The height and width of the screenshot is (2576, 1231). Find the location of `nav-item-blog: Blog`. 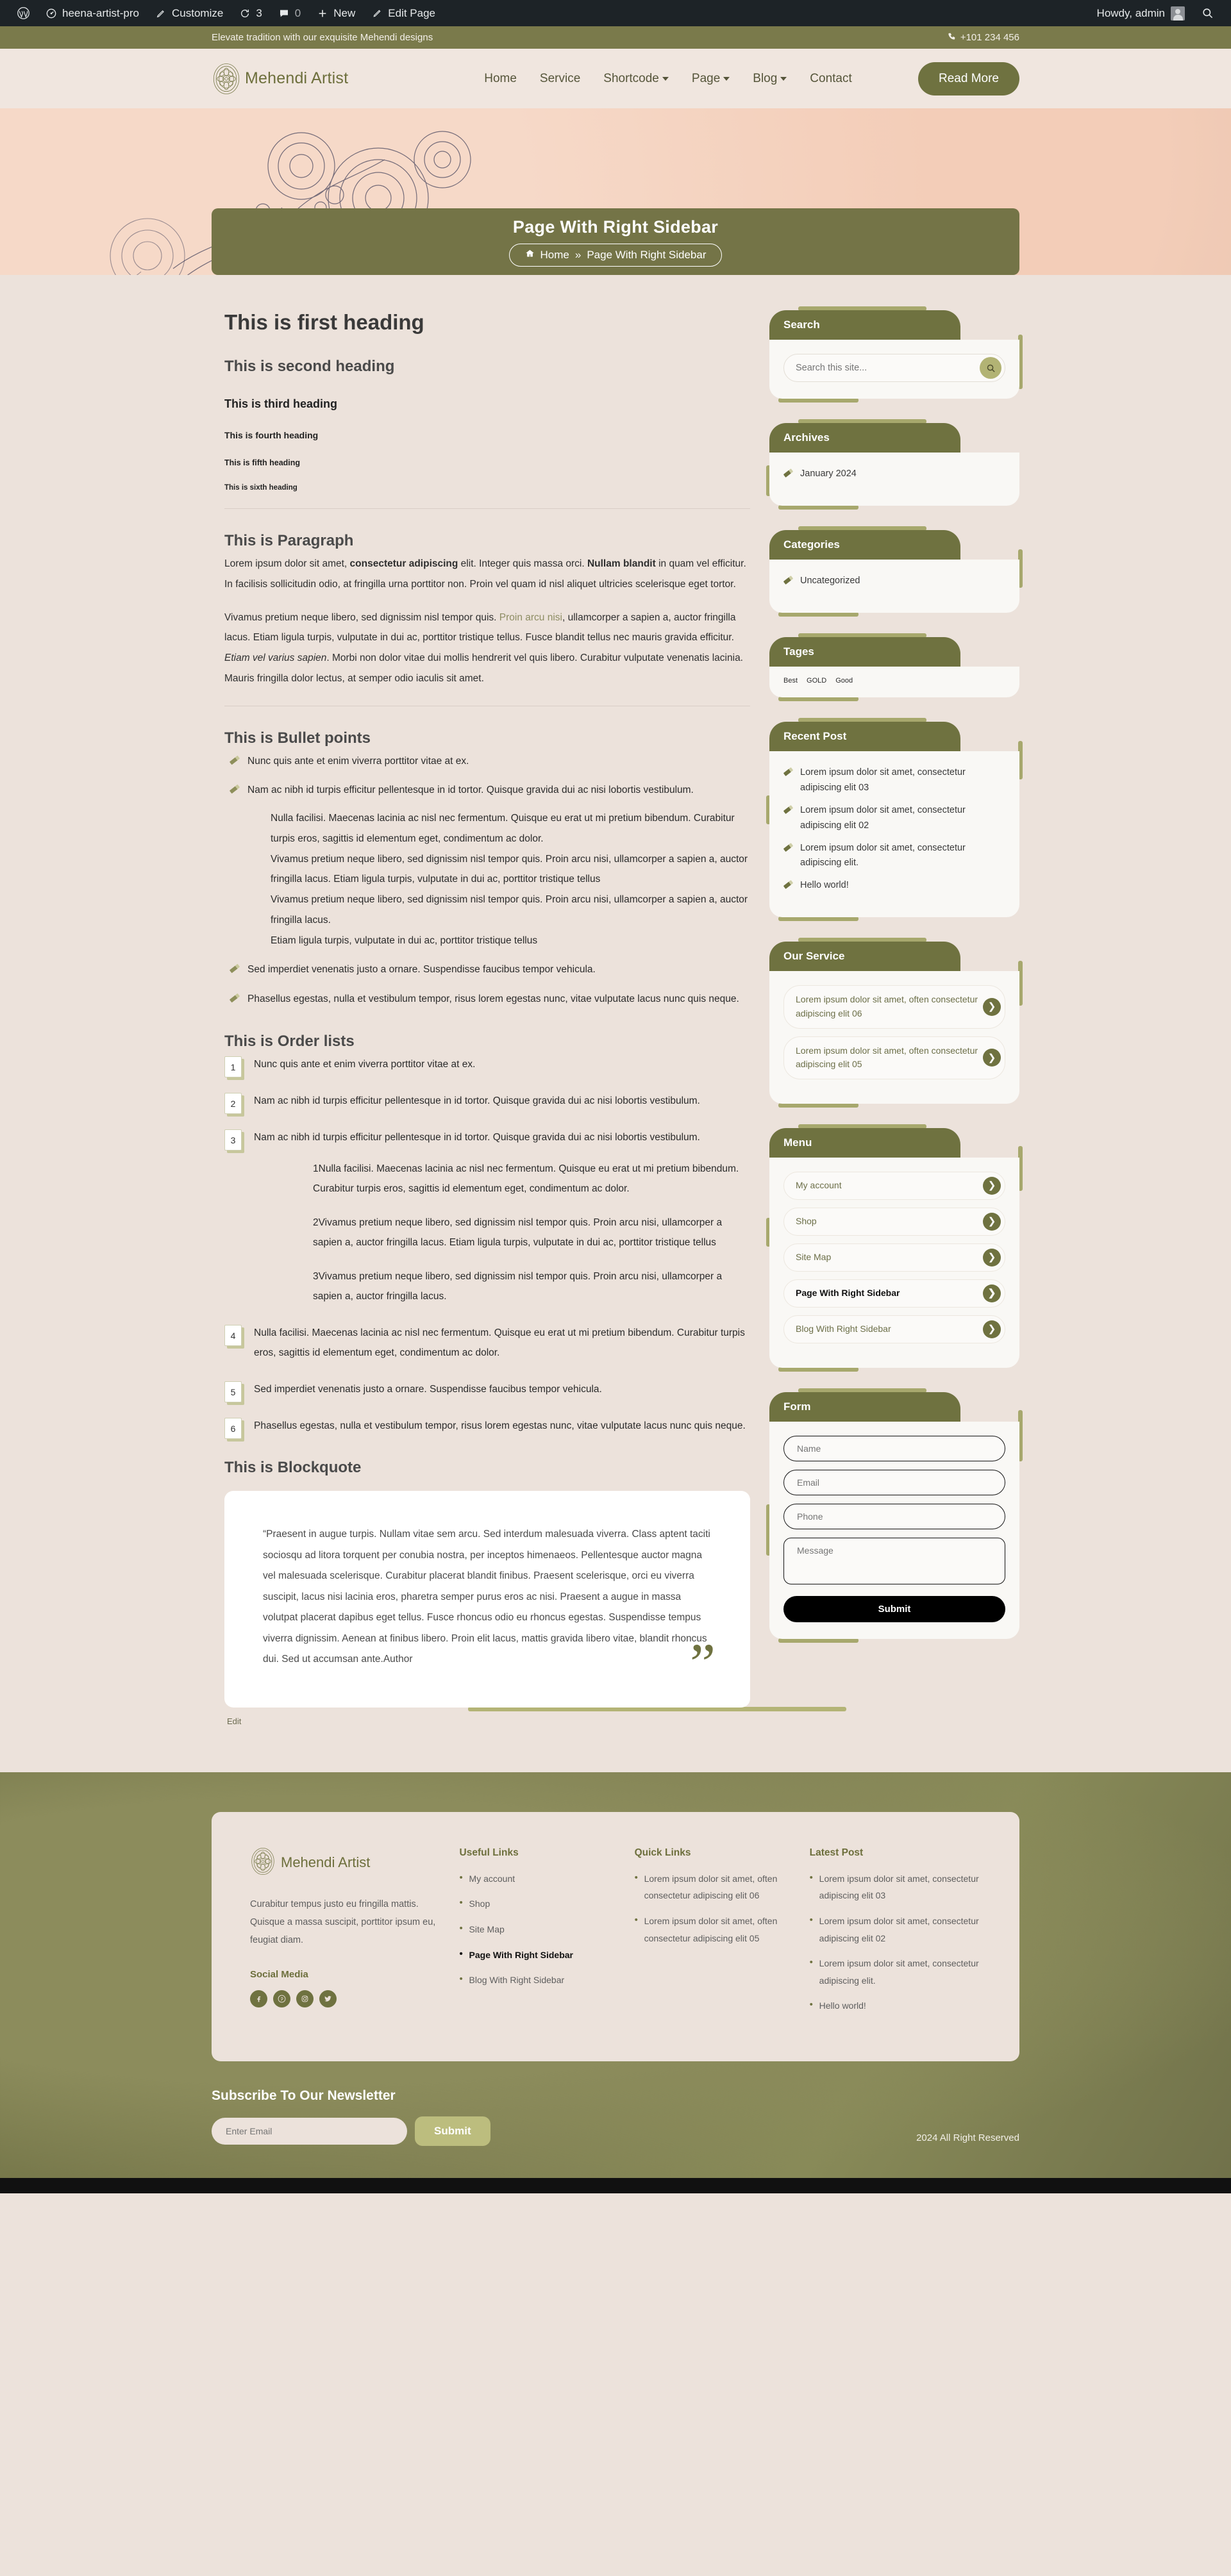

nav-item-blog: Blog is located at coordinates (770, 79).